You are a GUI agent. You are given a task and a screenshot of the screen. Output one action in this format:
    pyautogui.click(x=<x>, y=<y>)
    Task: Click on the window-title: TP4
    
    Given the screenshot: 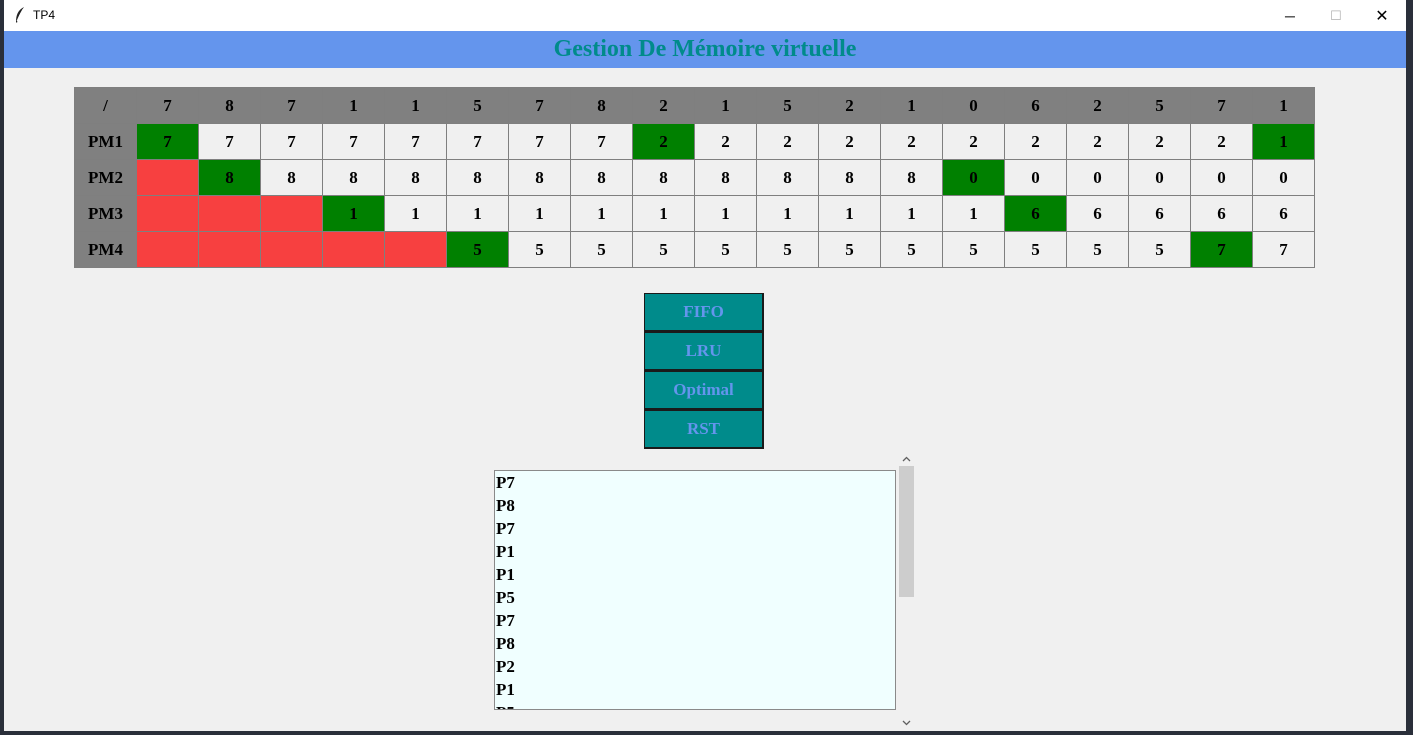 What is the action you would take?
    pyautogui.click(x=44, y=15)
    